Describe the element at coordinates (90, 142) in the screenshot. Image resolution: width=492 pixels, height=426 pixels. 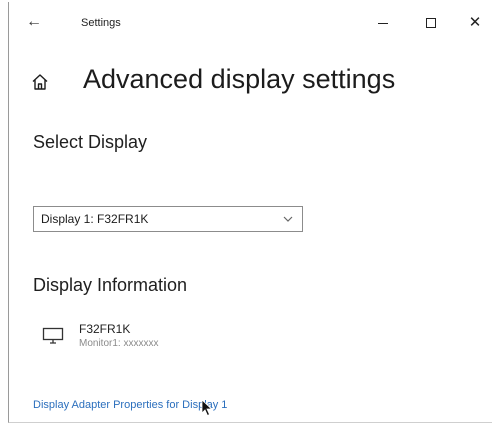
I see `select-display-heading: Select Display` at that location.